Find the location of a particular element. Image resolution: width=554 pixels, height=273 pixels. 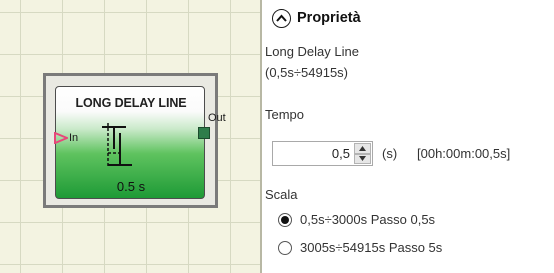

input-port-label: In is located at coordinates (74, 138).